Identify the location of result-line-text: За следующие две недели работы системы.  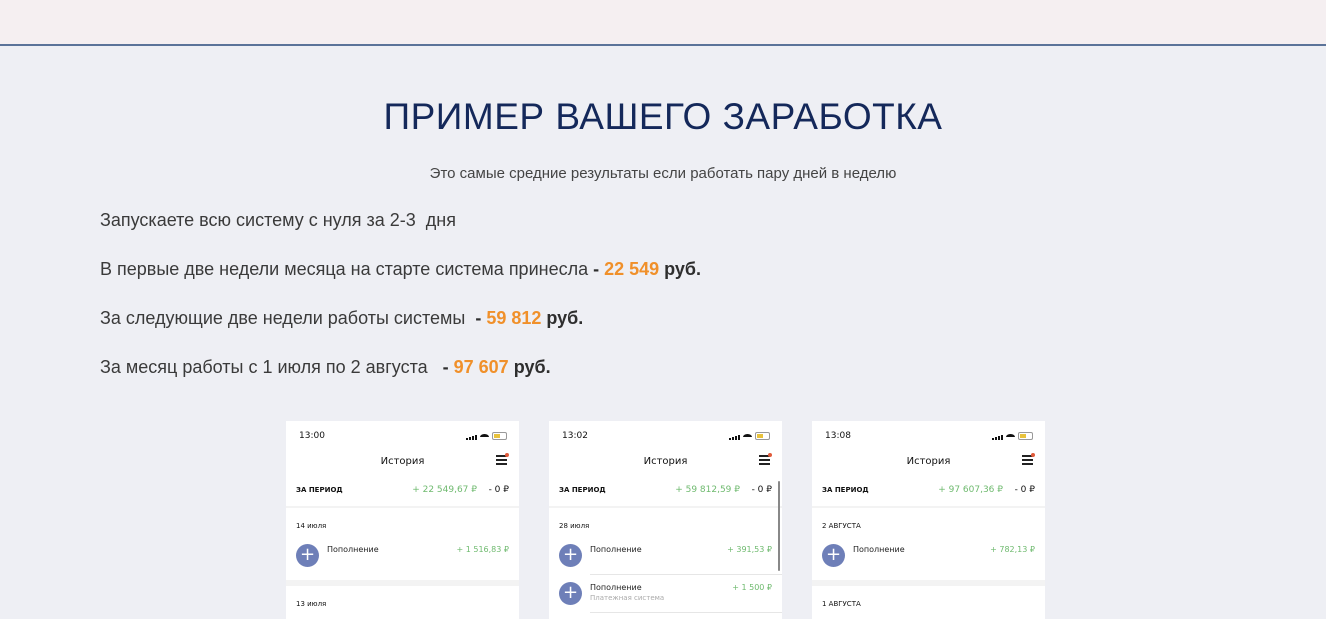
(285, 318).